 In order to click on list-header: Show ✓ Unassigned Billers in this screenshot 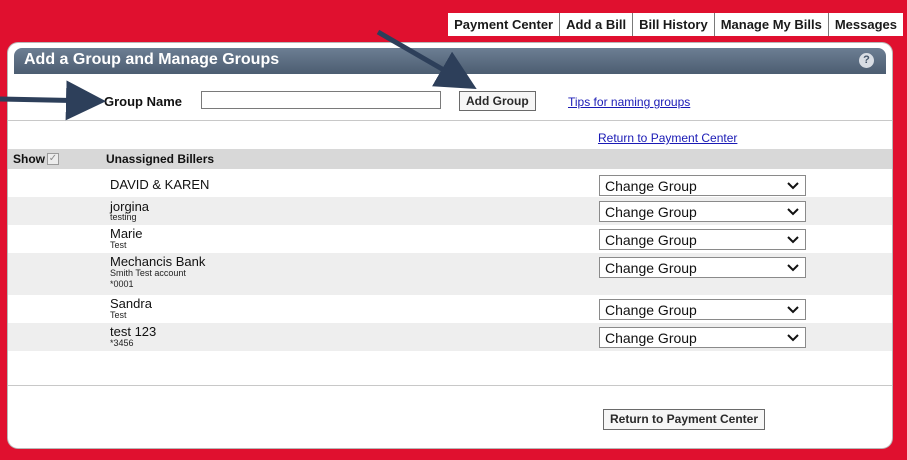, I will do `click(450, 159)`.